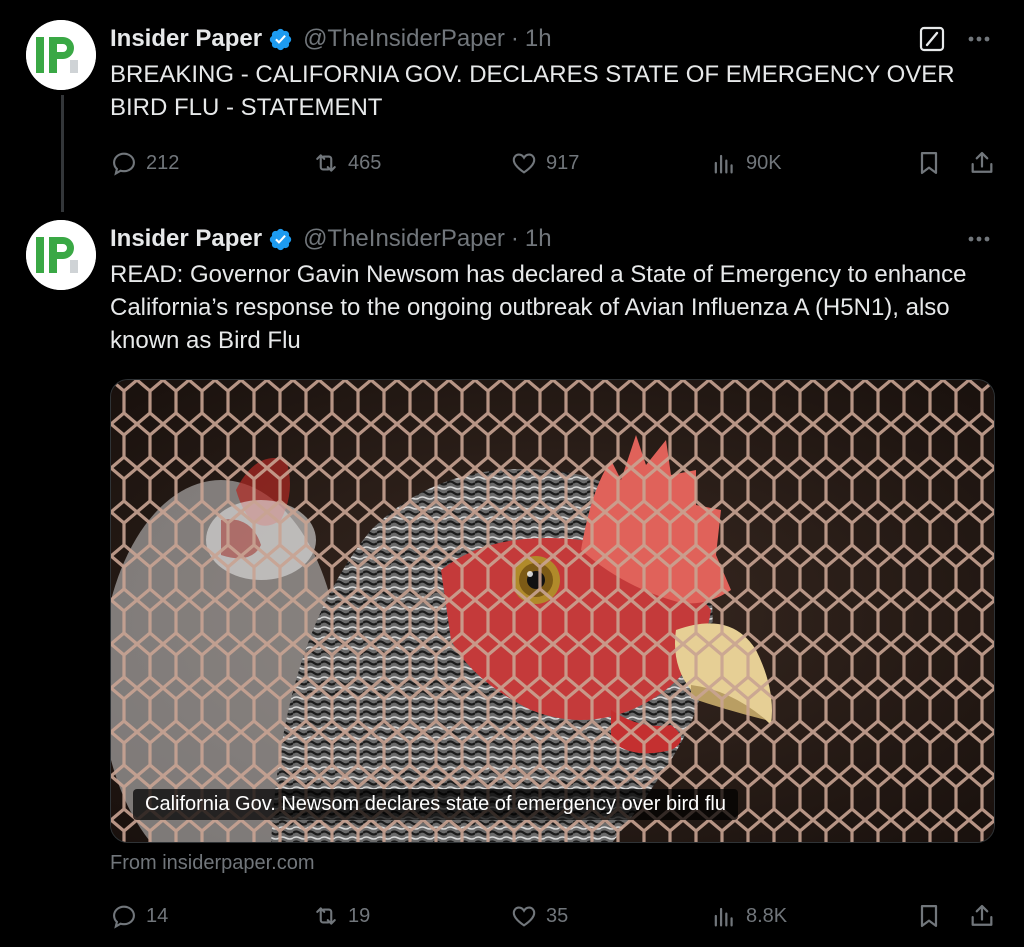  I want to click on views-button: 90K, so click(746, 163).